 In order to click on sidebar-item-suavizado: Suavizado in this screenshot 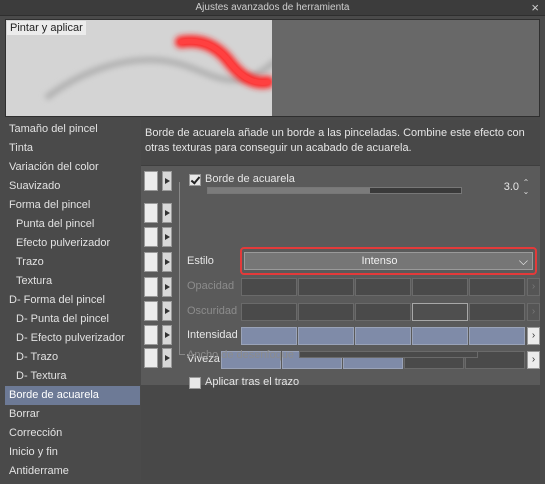, I will do `click(72, 186)`.